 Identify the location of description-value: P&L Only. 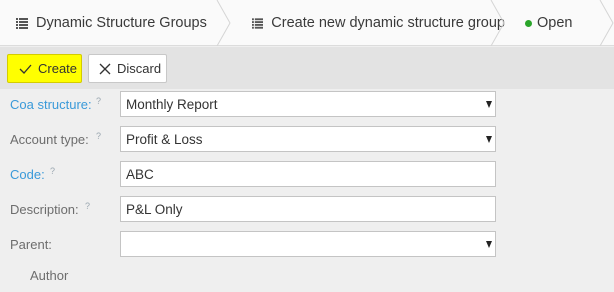
(154, 209).